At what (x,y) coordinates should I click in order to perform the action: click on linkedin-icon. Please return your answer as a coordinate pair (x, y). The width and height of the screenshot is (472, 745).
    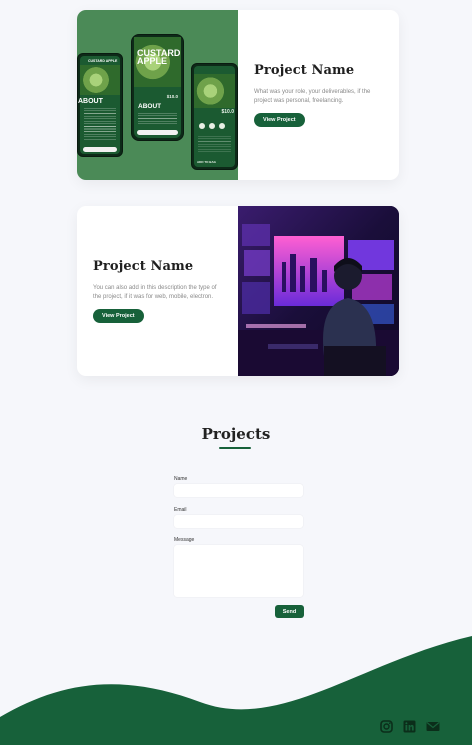
    Looking at the image, I should click on (409, 726).